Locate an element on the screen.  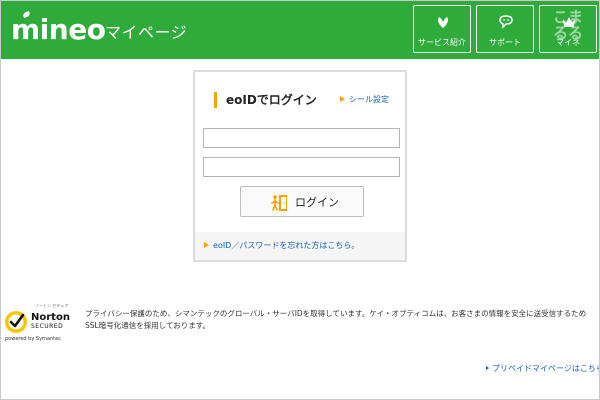
prepaid-mypage-link: プリペイドマイページはこちら is located at coordinates (543, 369).